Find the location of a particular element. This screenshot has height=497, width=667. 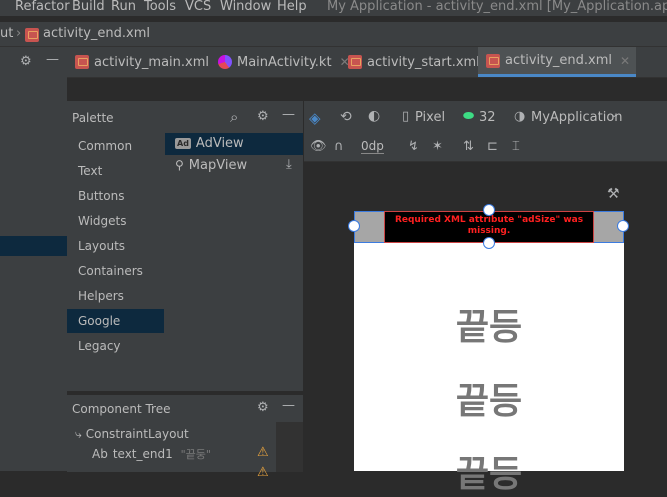

menu-window: Window is located at coordinates (245, 7).